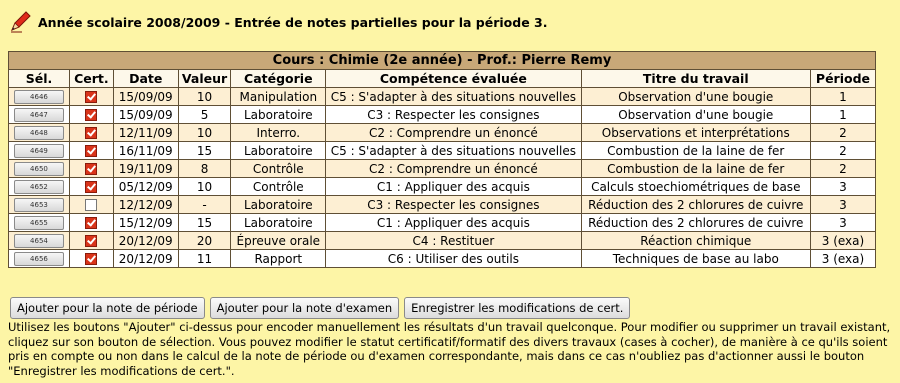 The height and width of the screenshot is (383, 900). I want to click on select-cell: 4649, so click(39, 150).